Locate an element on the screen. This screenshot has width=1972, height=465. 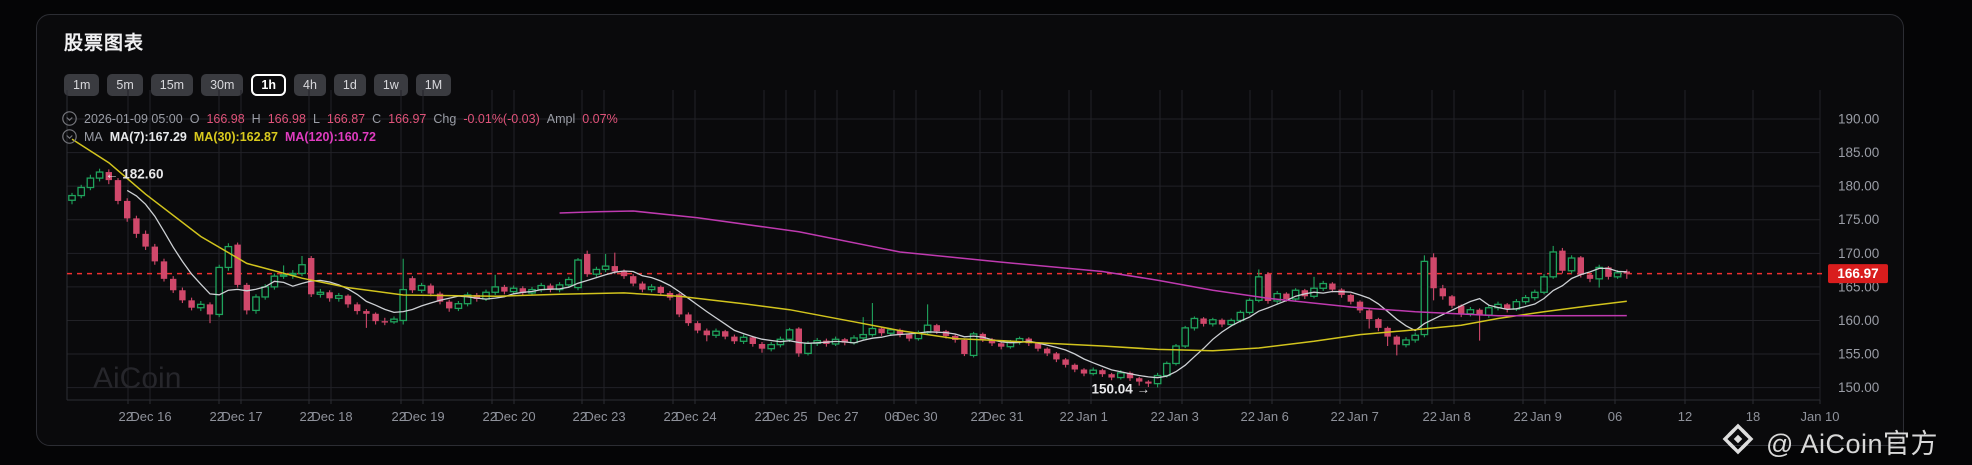
ma120-line is located at coordinates (1093, 263).